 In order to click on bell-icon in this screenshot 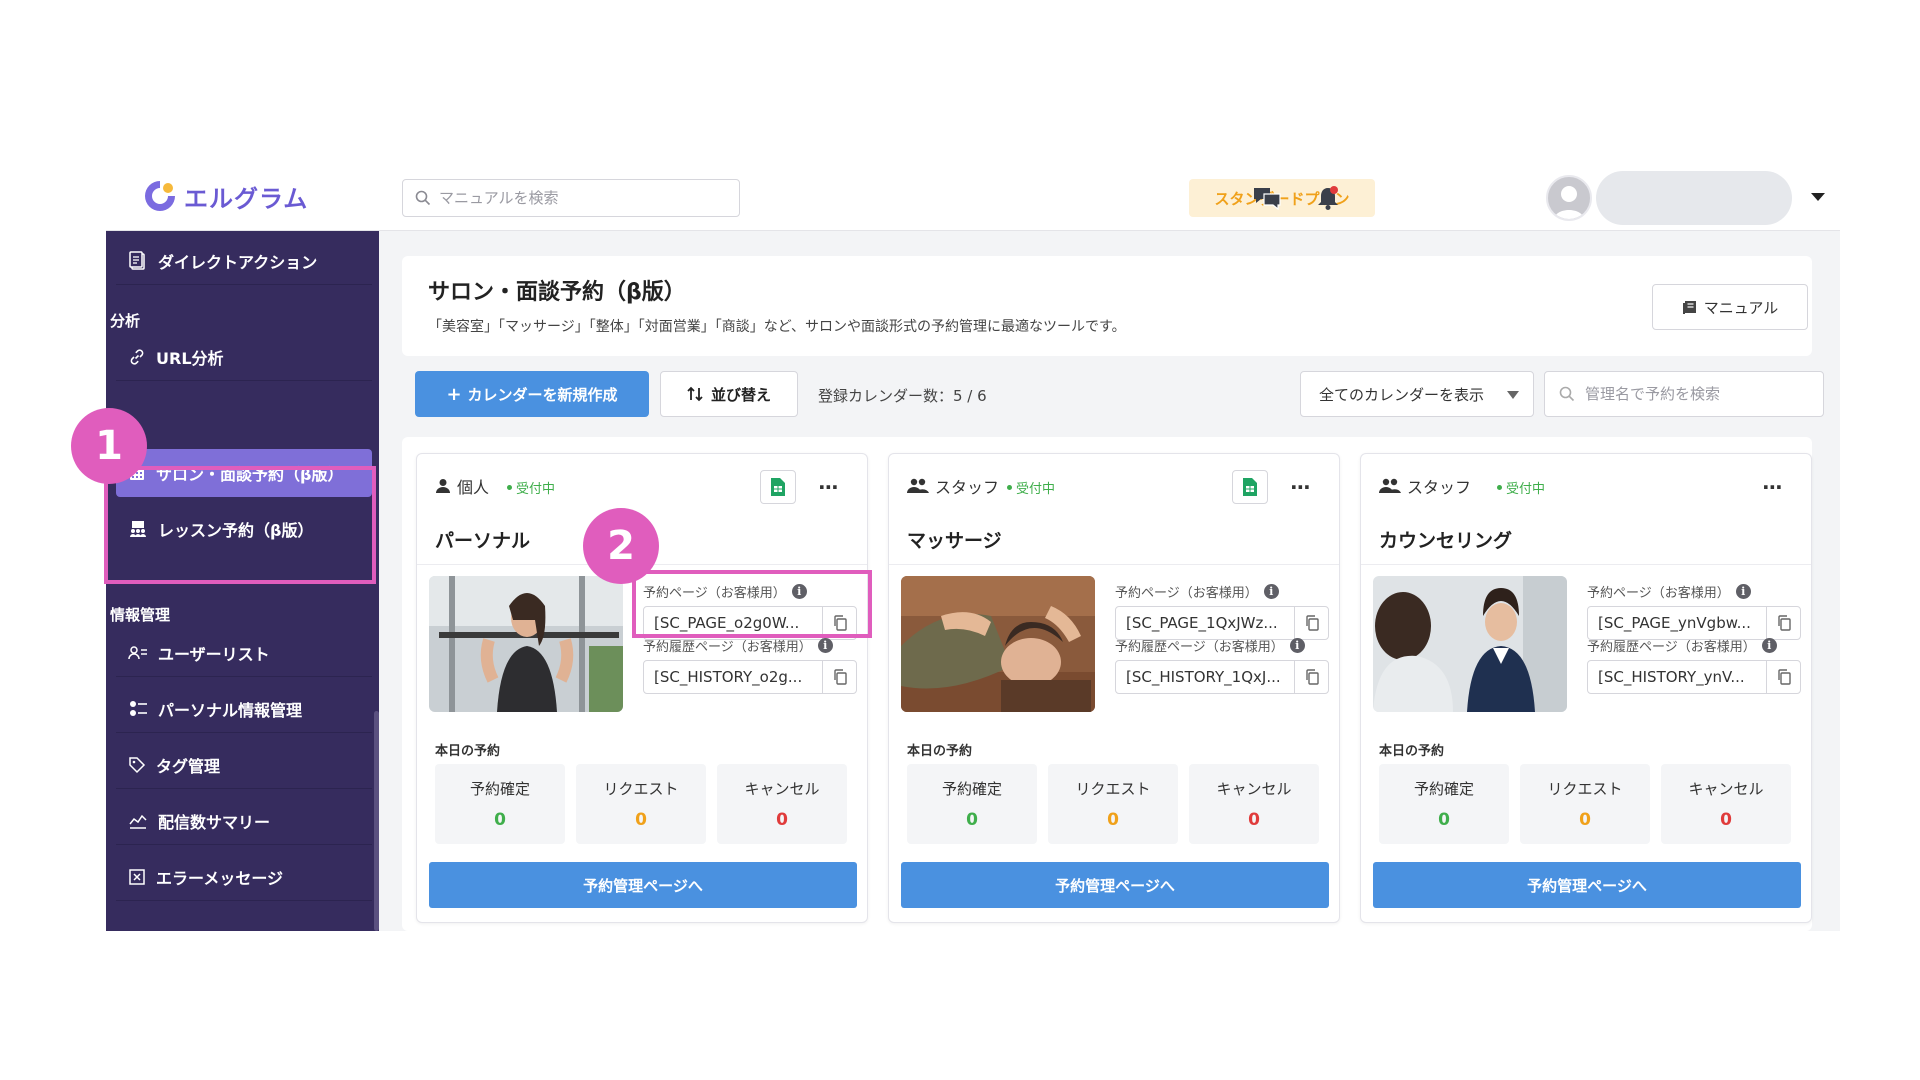, I will do `click(1328, 198)`.